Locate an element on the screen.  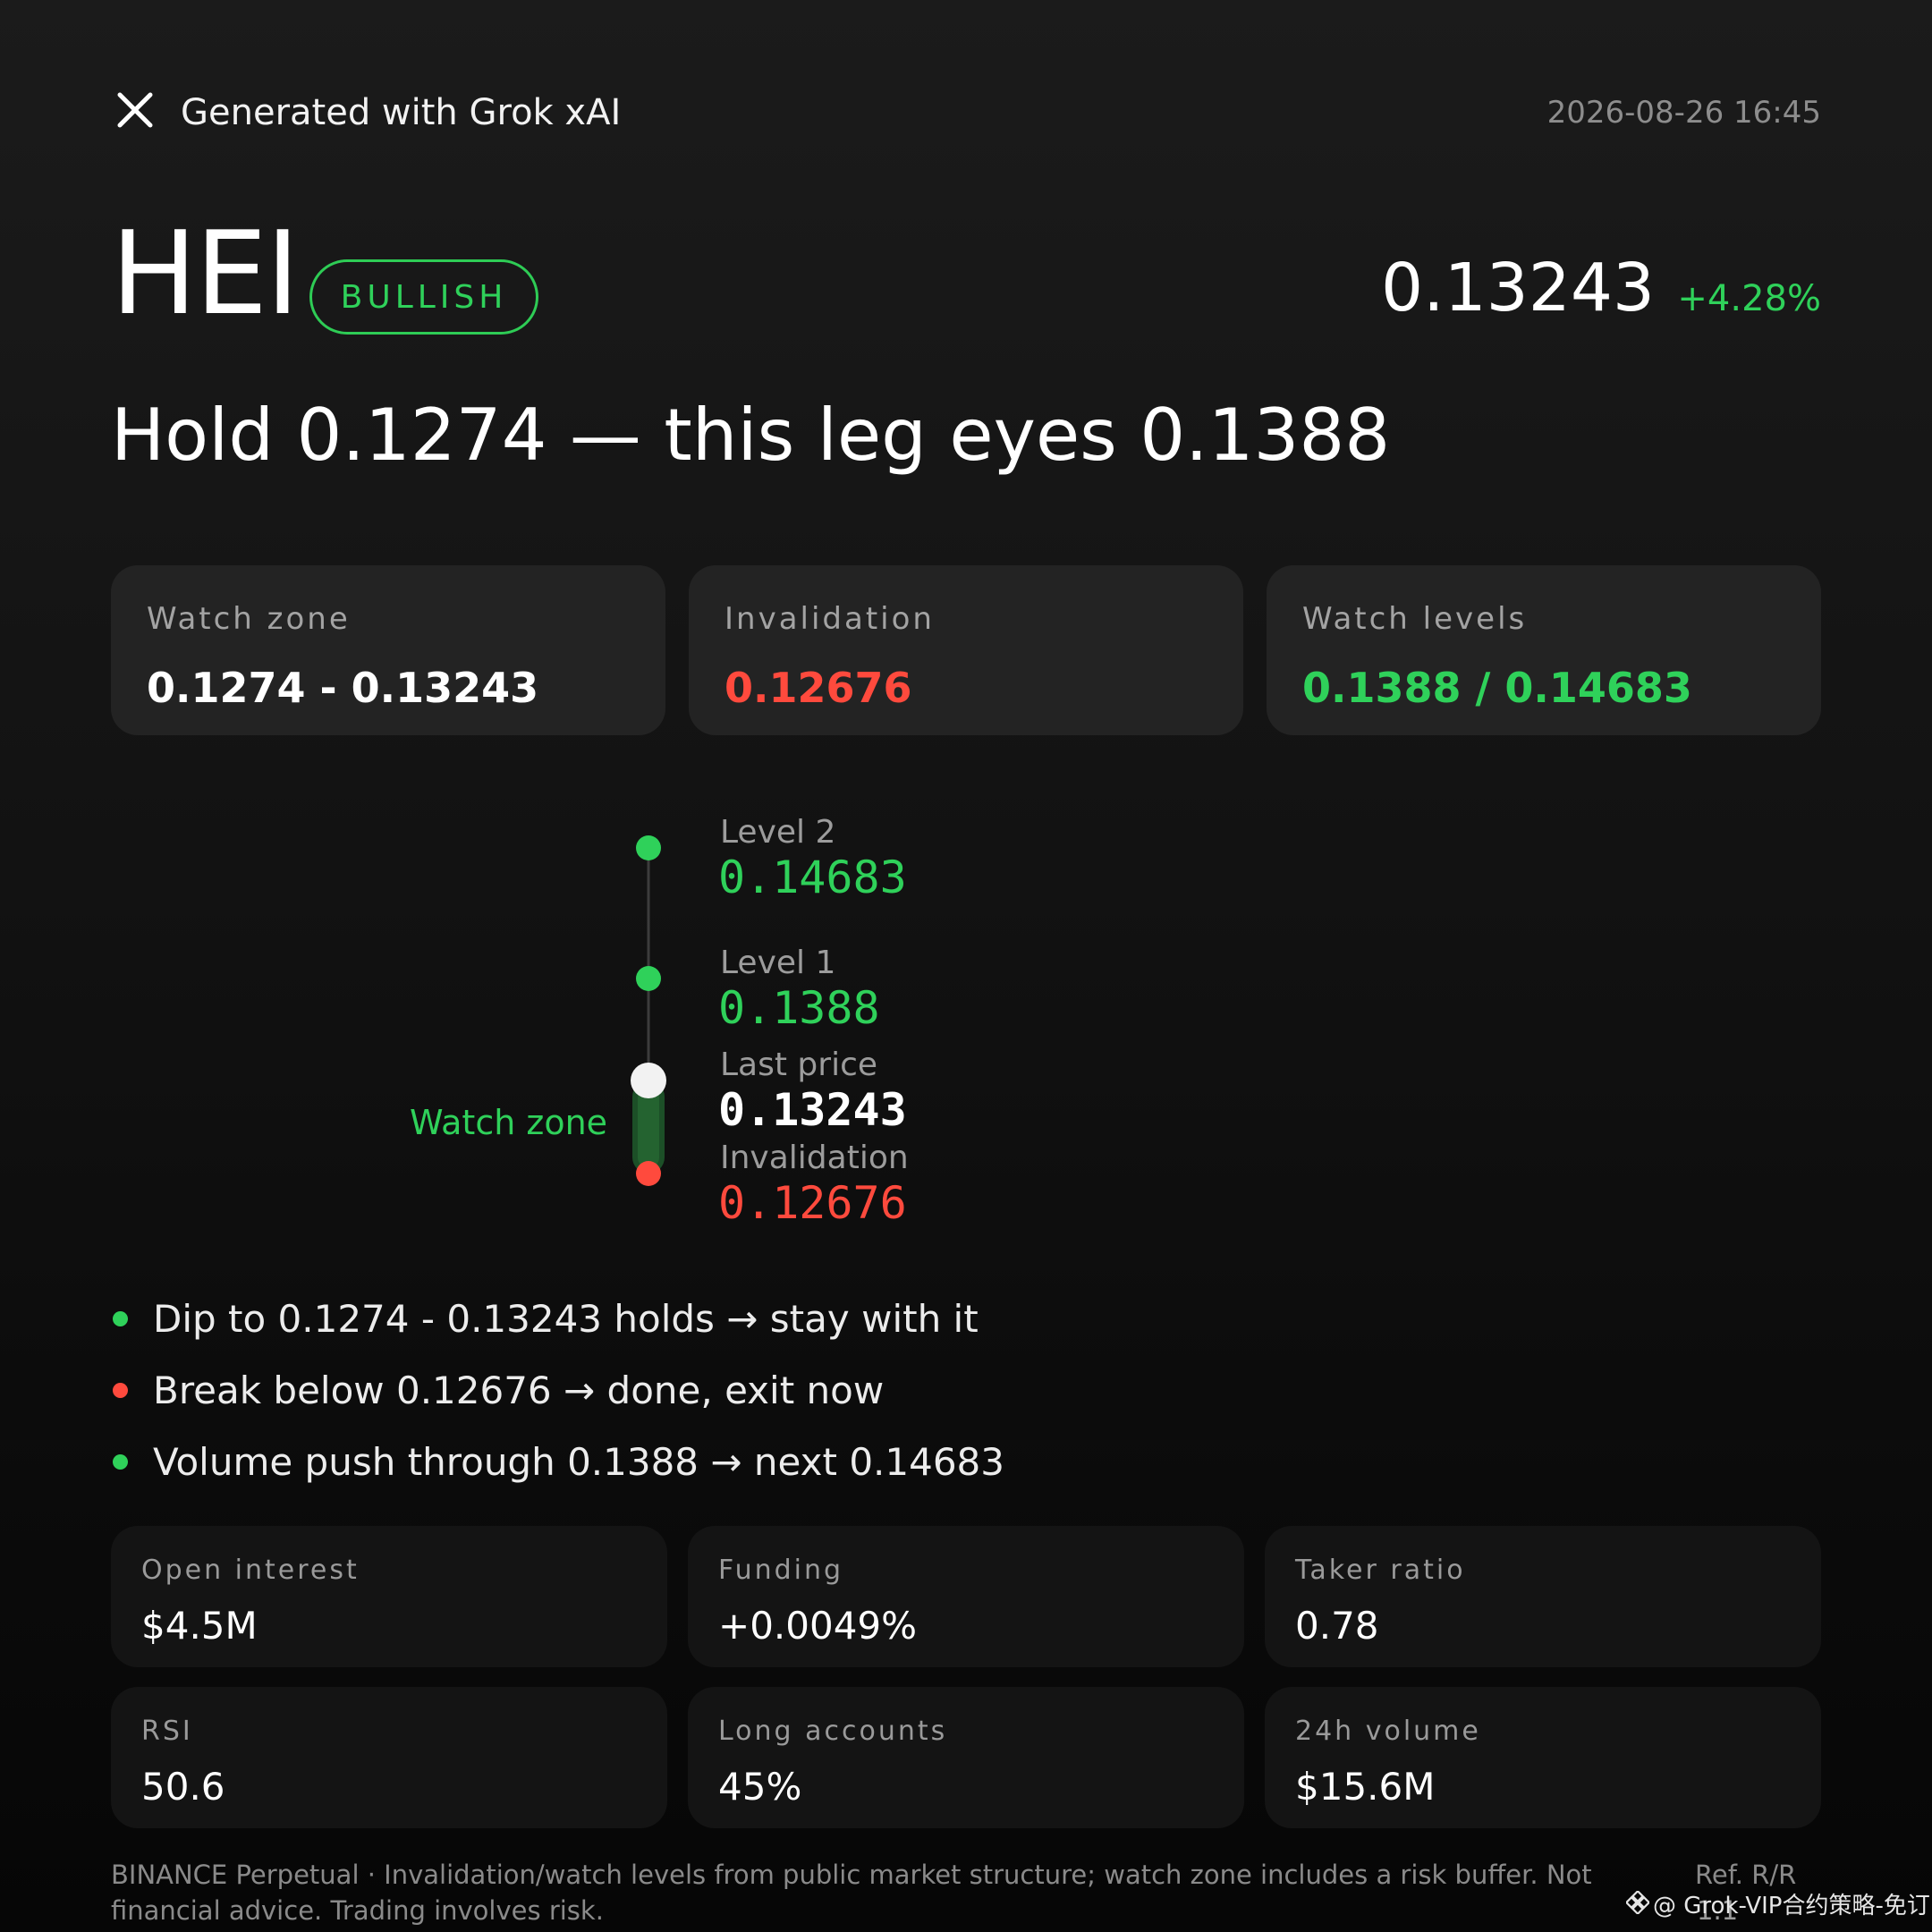
last-price: 0.13243 is located at coordinates (1517, 288).